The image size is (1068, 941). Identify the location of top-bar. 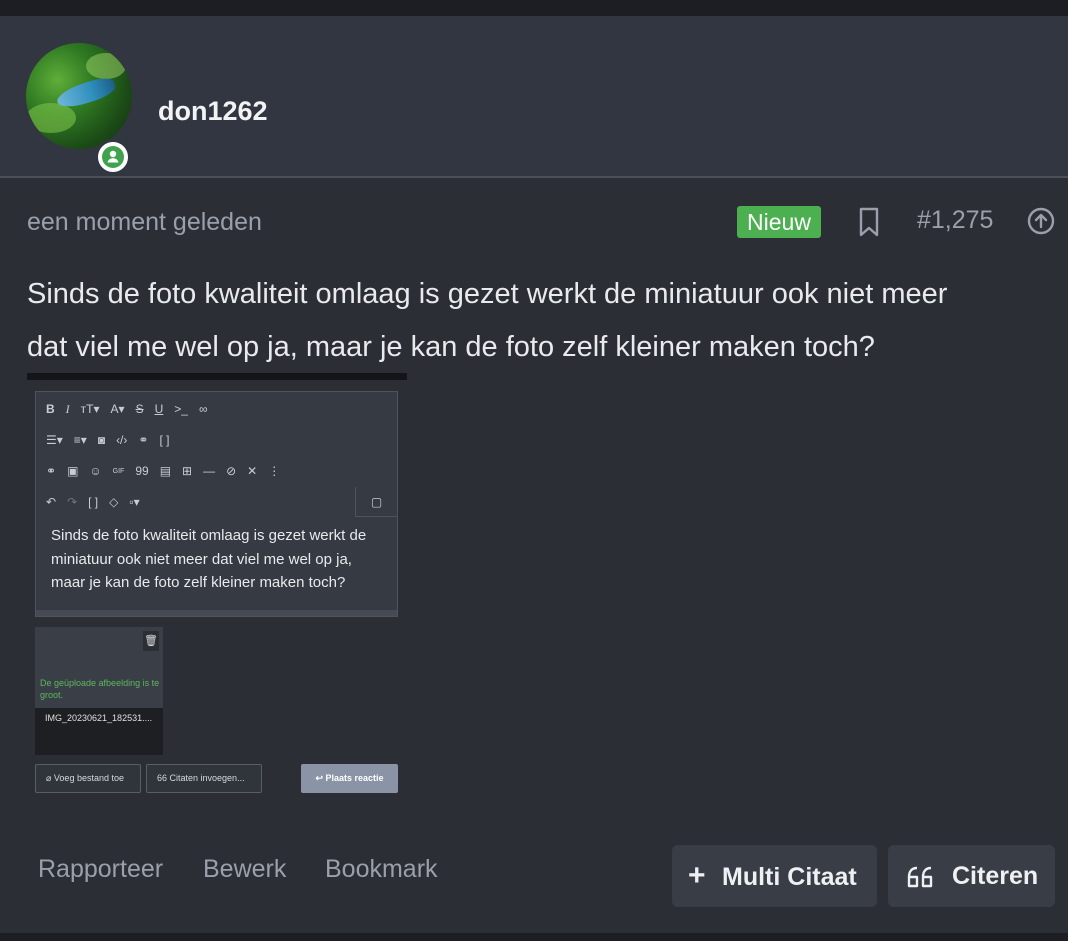
(534, 8).